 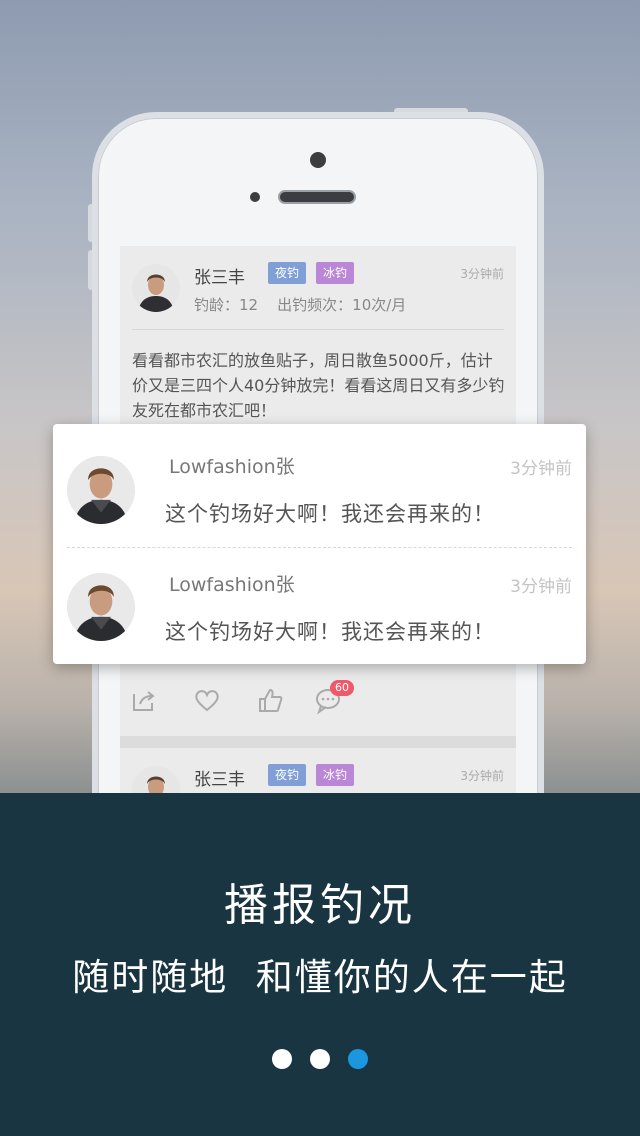 I want to click on phone-camera, so click(x=318, y=160).